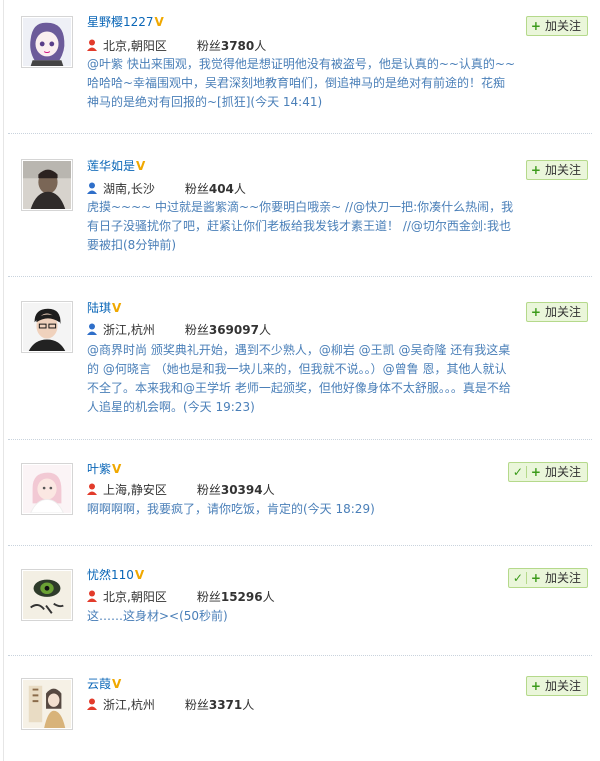 This screenshot has width=600, height=761. I want to click on user-description: 这……这身材><(50秒前), so click(157, 616).